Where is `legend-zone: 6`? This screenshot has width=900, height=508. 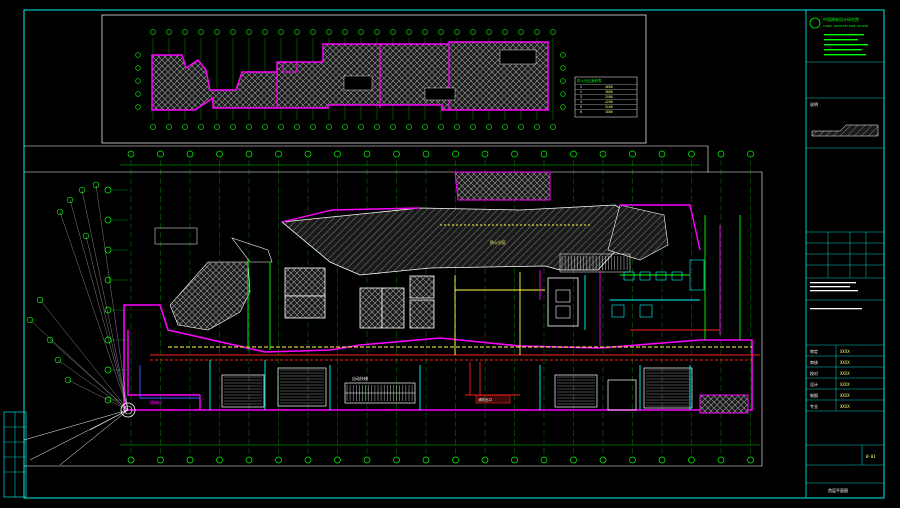
legend-zone: 6 is located at coordinates (581, 112).